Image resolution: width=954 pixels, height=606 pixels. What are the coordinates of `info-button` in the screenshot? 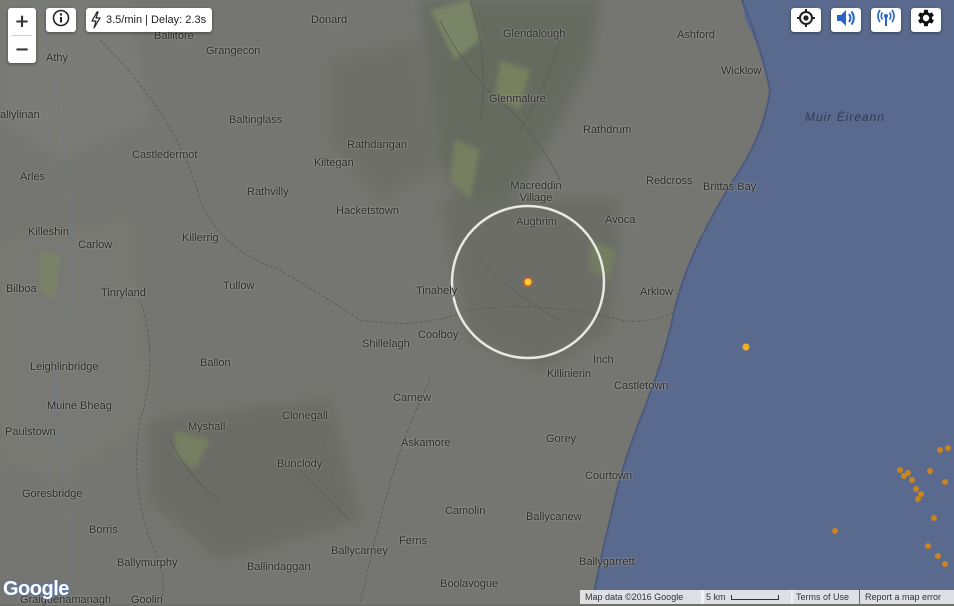 It's located at (61, 20).